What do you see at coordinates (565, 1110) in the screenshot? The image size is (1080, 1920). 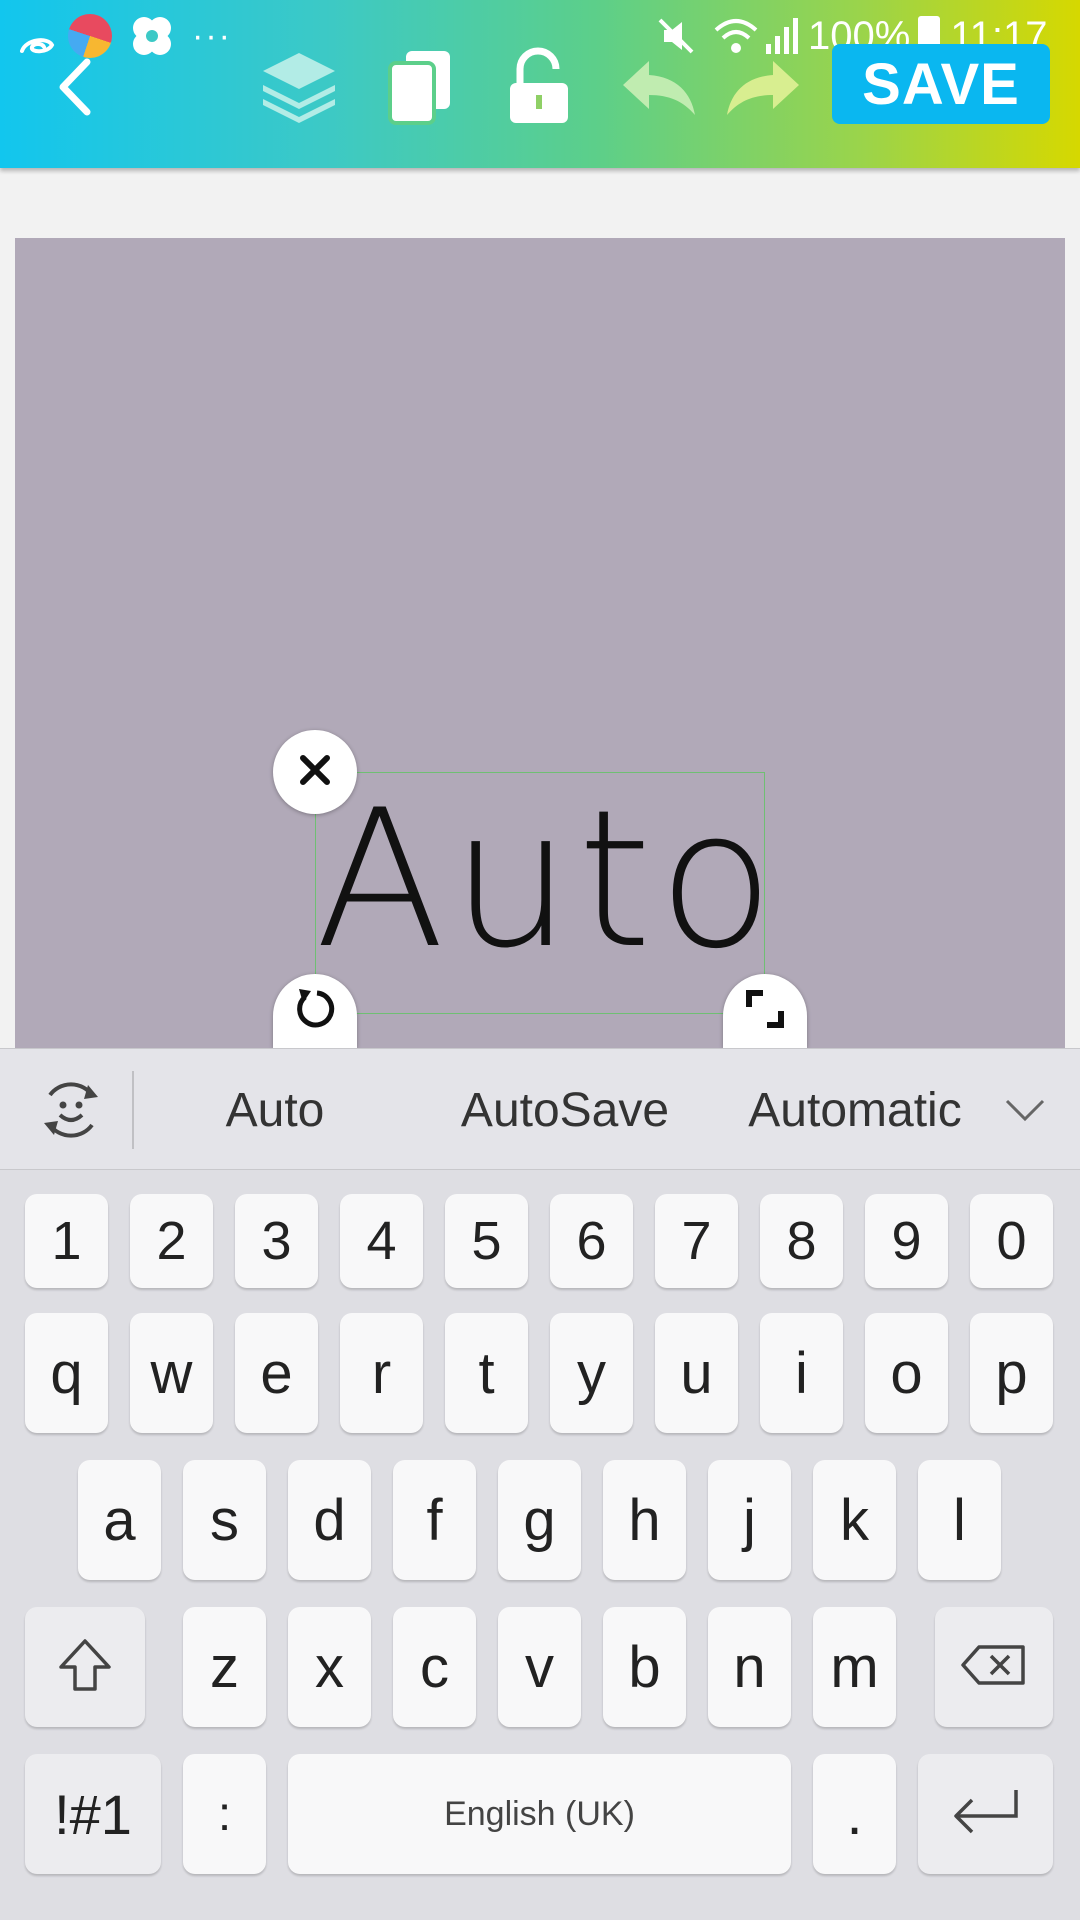 I see `suggestion-2: AutoSave` at bounding box center [565, 1110].